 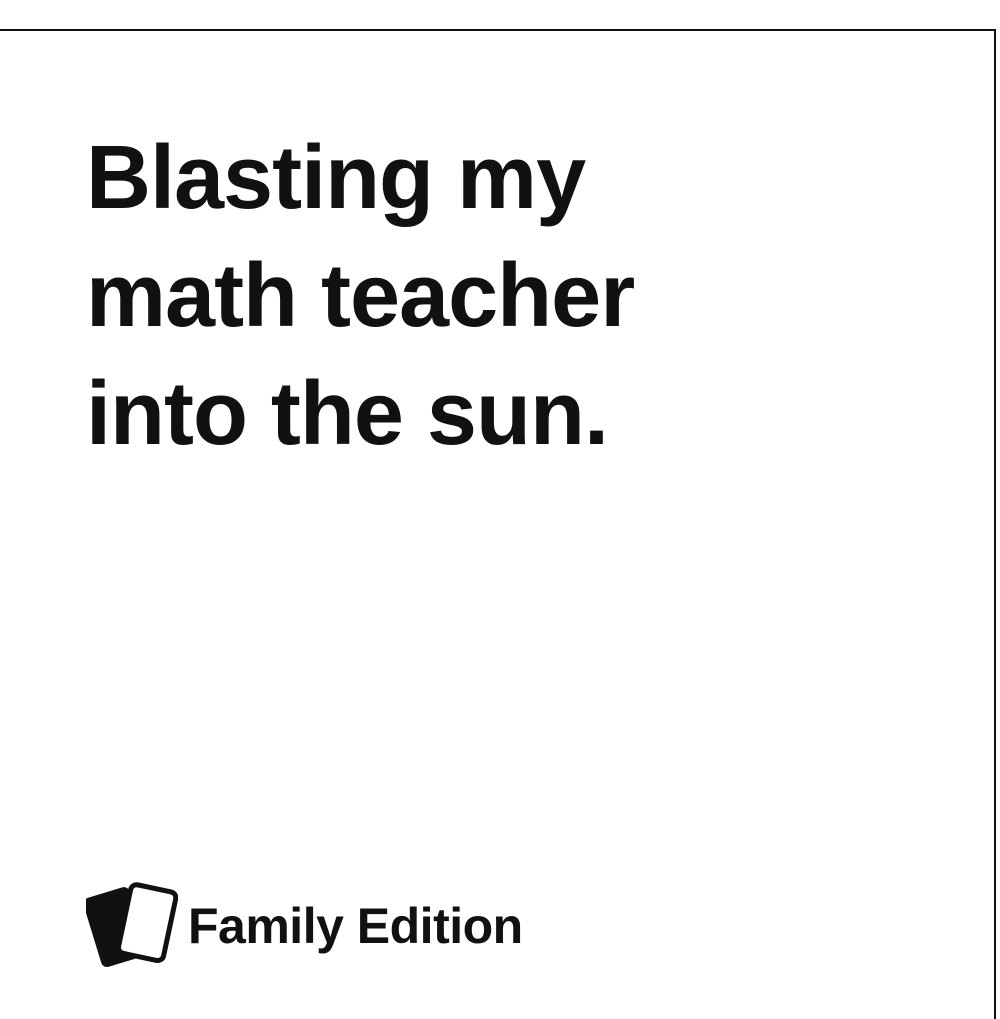 What do you see at coordinates (132, 925) in the screenshot?
I see `cards-icon` at bounding box center [132, 925].